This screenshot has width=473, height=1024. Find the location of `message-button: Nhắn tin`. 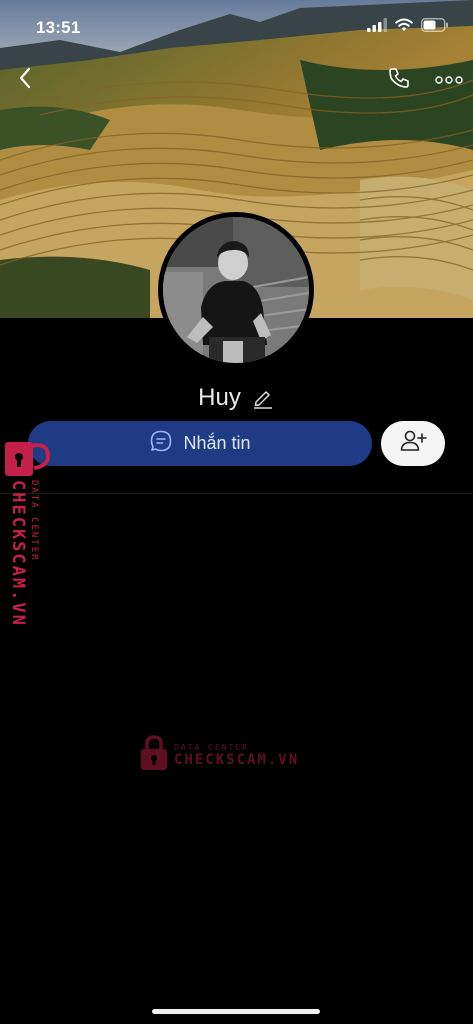

message-button: Nhắn tin is located at coordinates (200, 443).